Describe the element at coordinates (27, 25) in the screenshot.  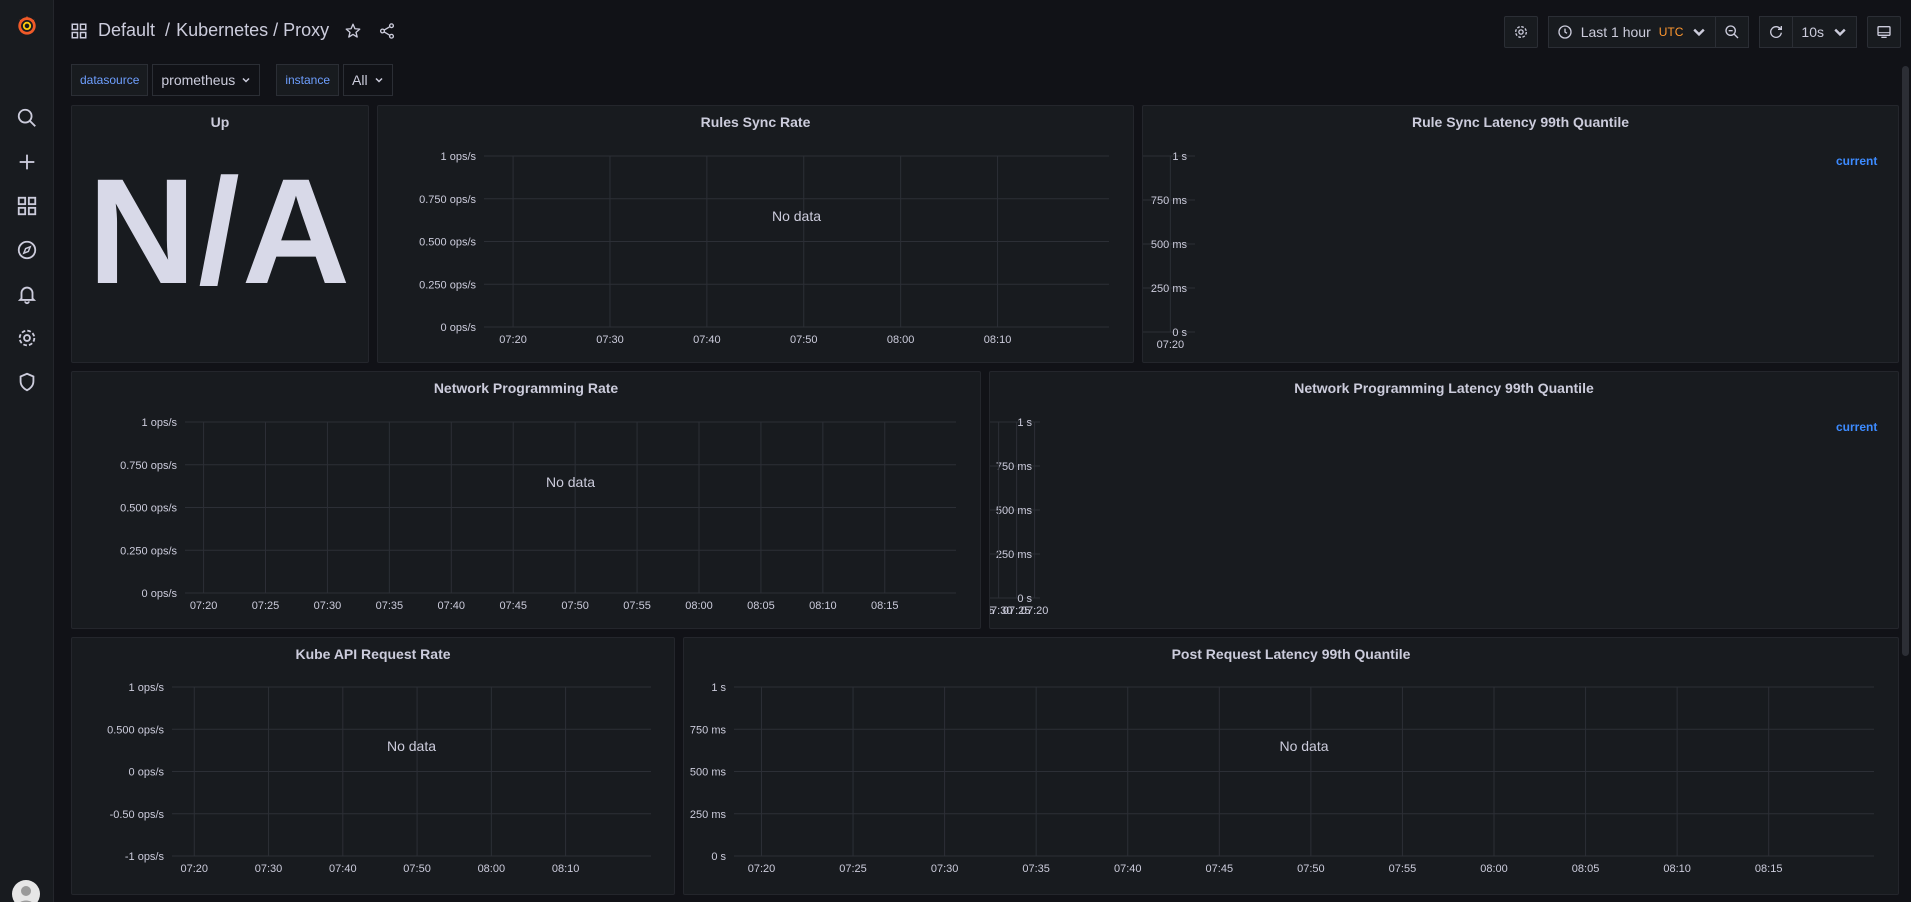
I see `grafana-logo-icon` at that location.